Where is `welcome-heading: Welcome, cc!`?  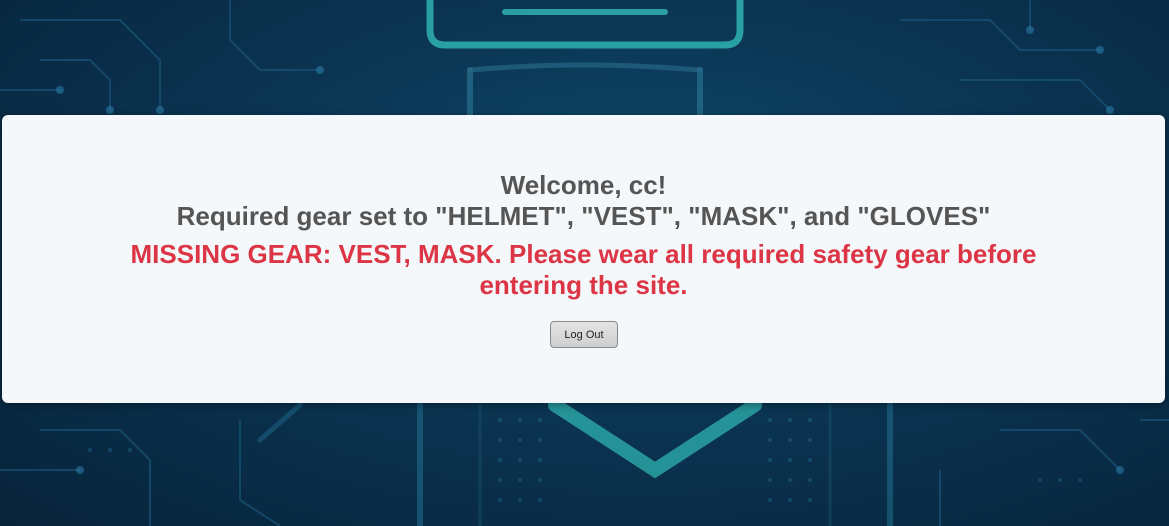
welcome-heading: Welcome, cc! is located at coordinates (583, 185).